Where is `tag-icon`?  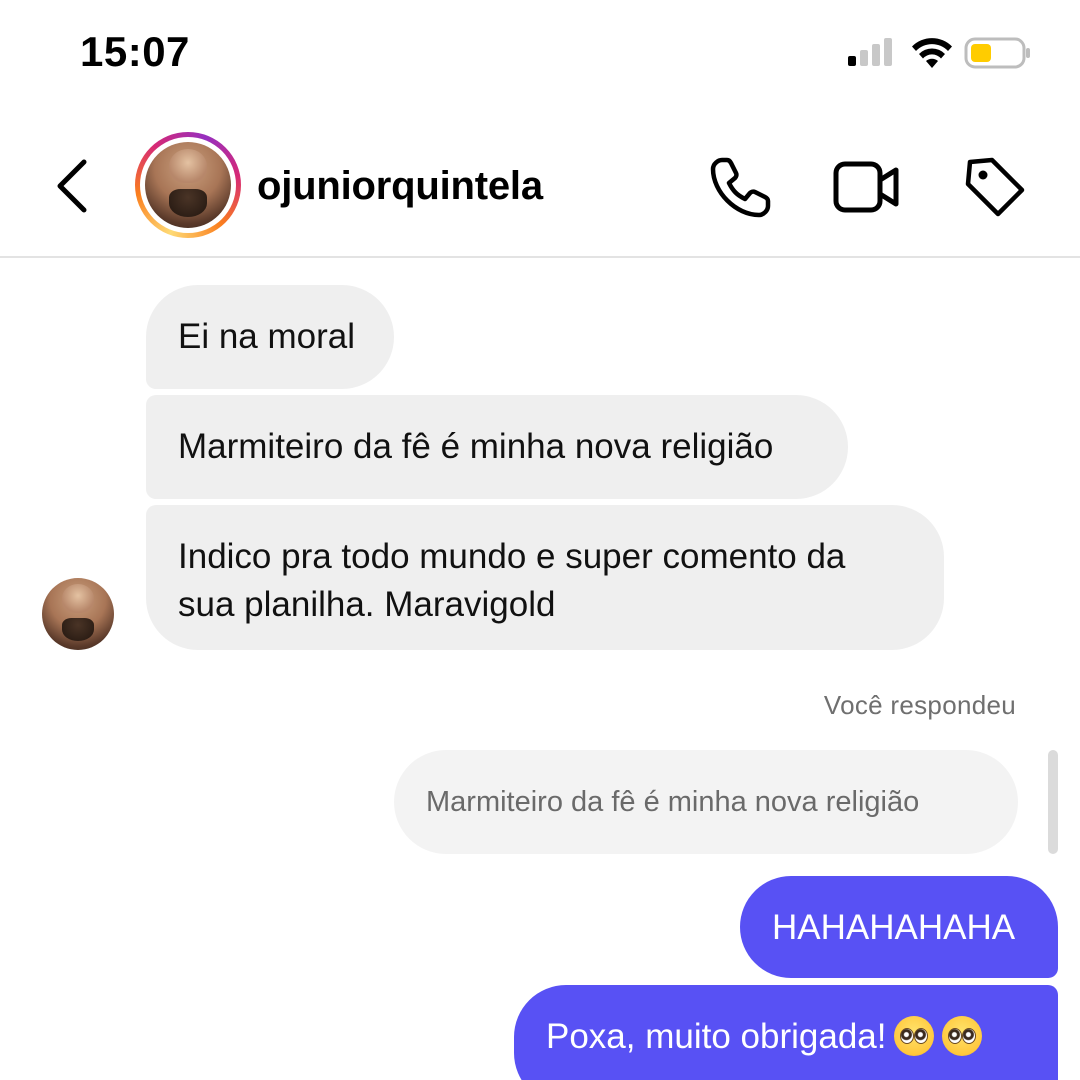
tag-icon is located at coordinates (995, 187).